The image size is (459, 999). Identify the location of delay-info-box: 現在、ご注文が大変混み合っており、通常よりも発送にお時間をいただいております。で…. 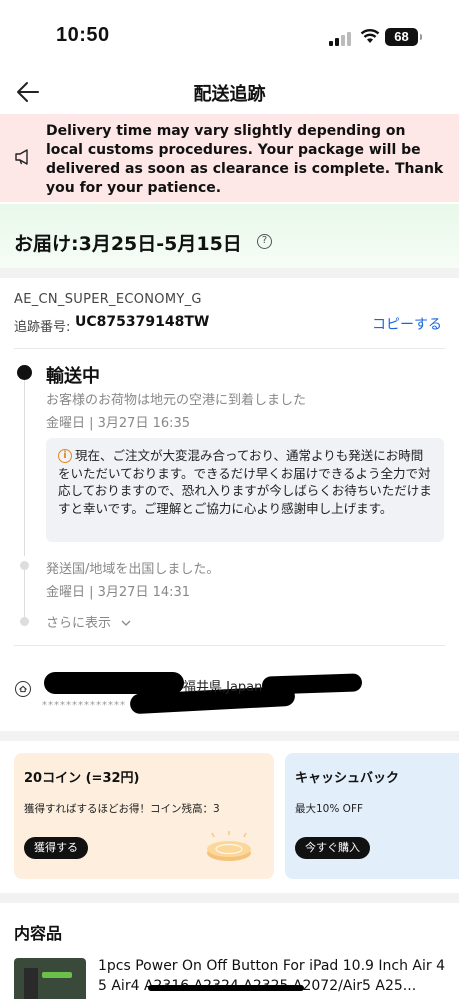
(245, 490).